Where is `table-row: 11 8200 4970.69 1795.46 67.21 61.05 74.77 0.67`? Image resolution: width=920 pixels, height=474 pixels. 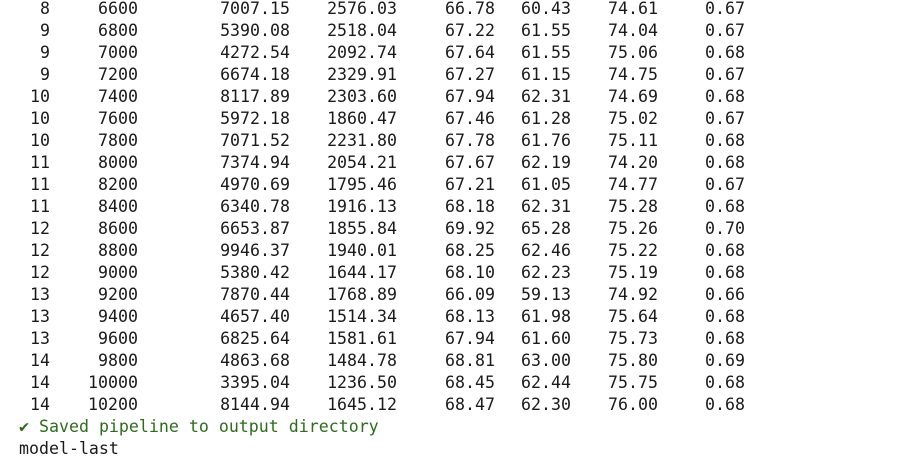 table-row: 11 8200 4970.69 1795.46 67.21 61.05 74.77 0.67 is located at coordinates (460, 185).